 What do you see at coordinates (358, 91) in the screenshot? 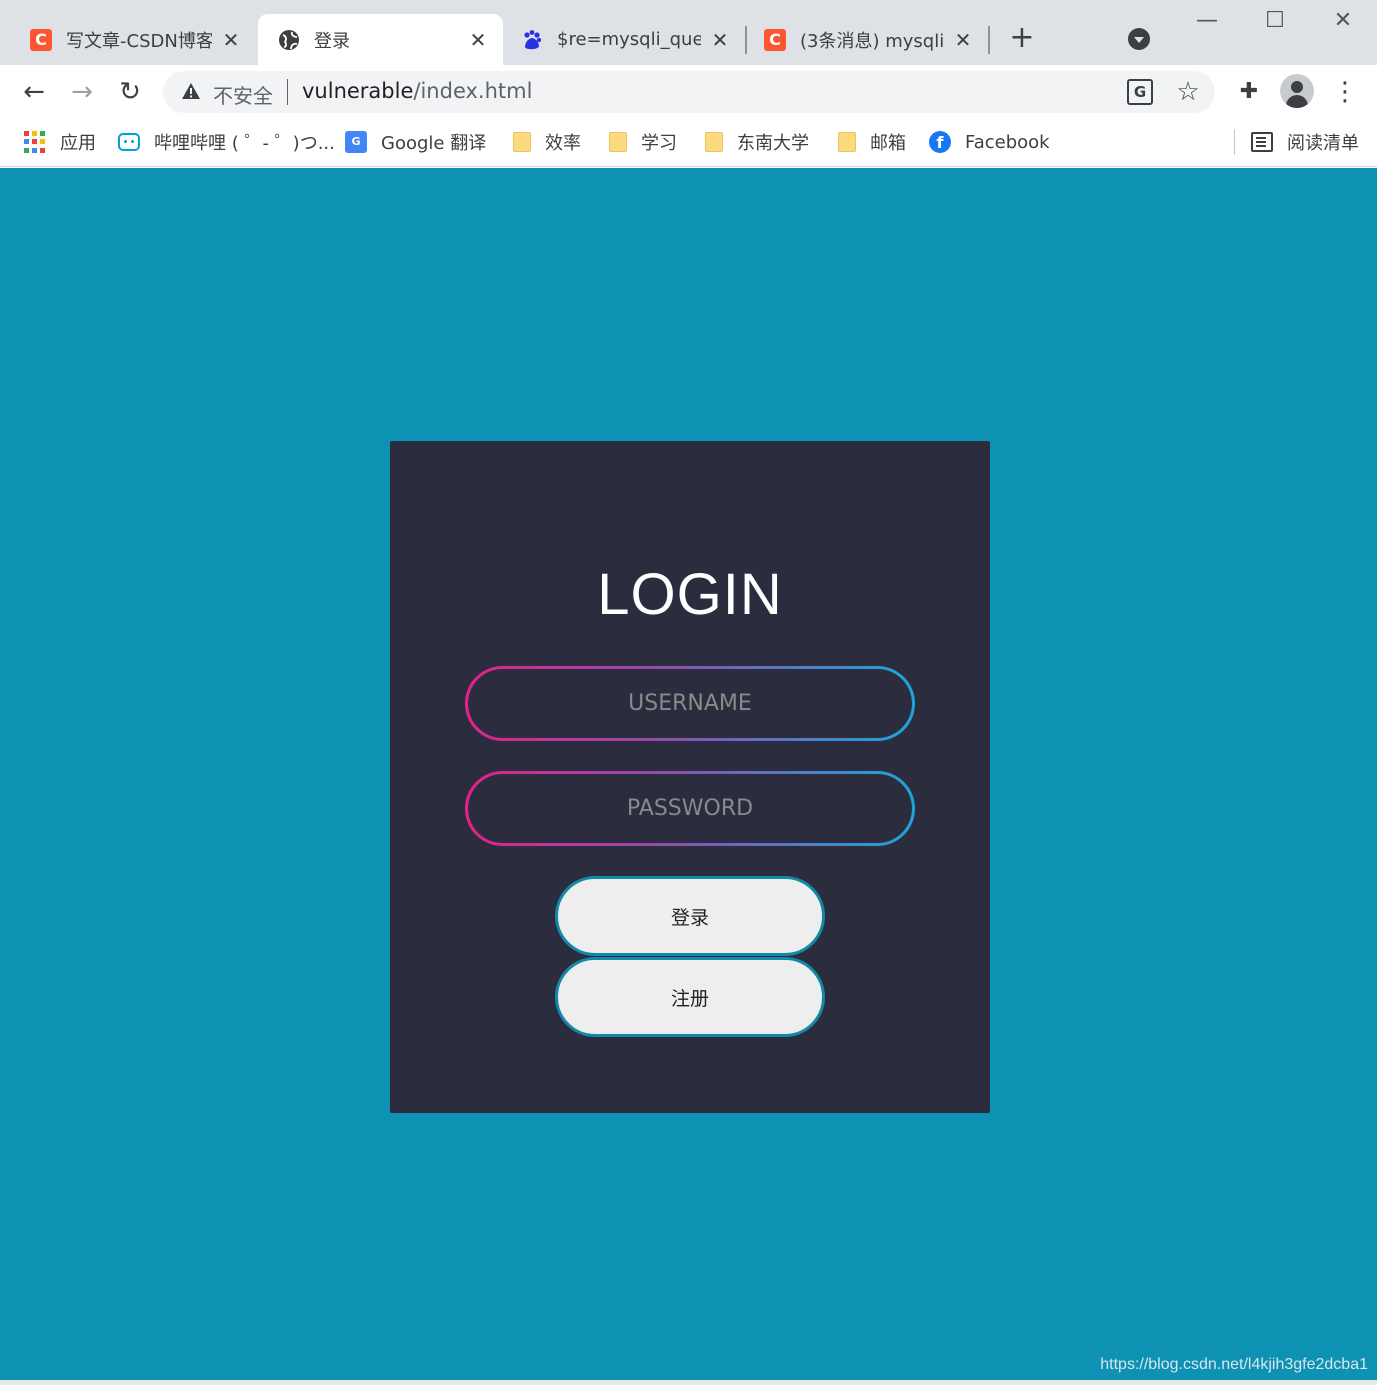
I see `url-host: vulnerable` at bounding box center [358, 91].